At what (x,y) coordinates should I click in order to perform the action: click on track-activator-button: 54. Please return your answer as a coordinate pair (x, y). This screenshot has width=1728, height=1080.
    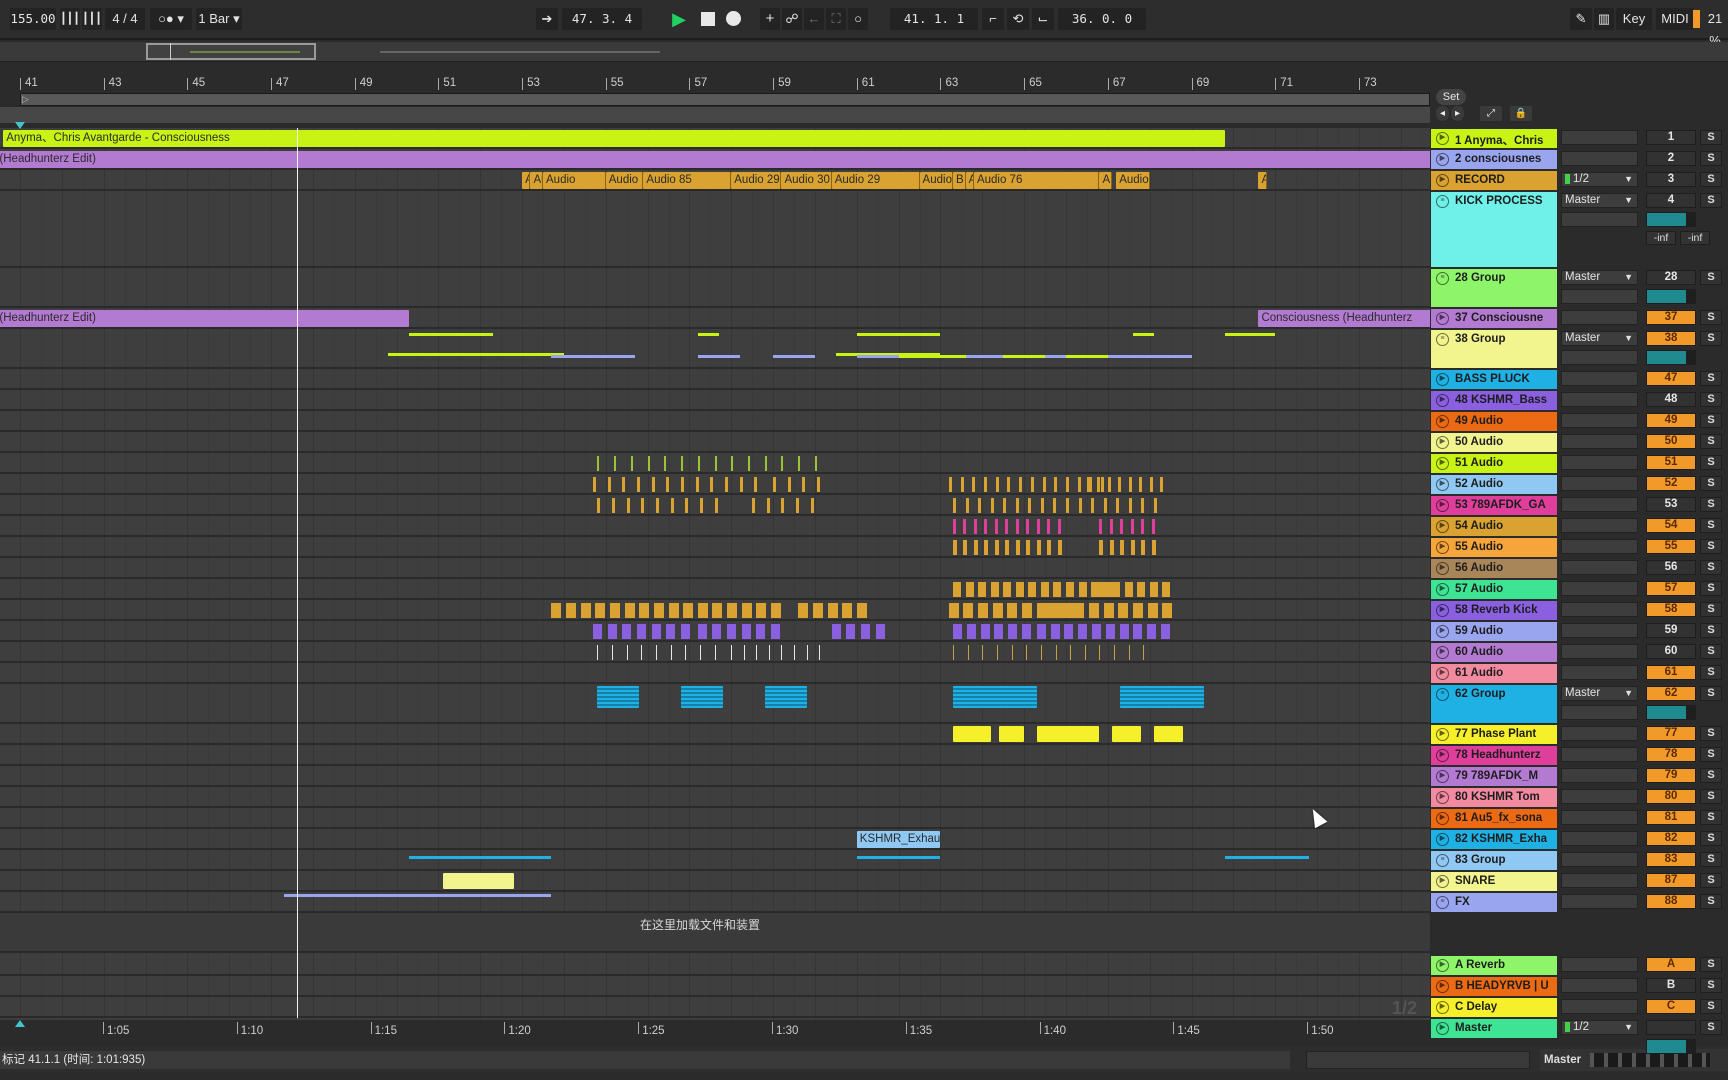
    Looking at the image, I should click on (1671, 525).